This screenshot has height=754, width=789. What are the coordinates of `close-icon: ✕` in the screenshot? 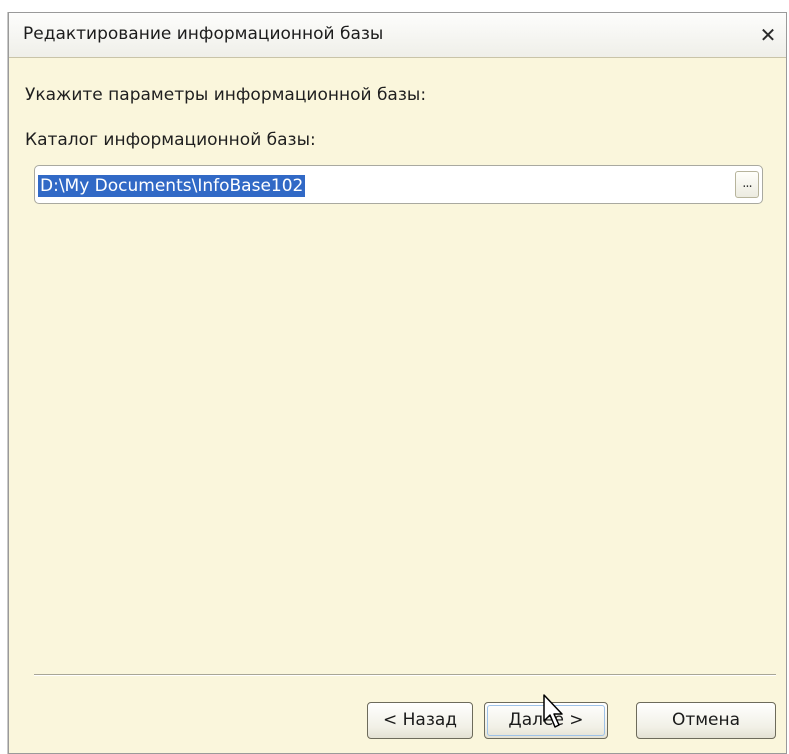 It's located at (768, 35).